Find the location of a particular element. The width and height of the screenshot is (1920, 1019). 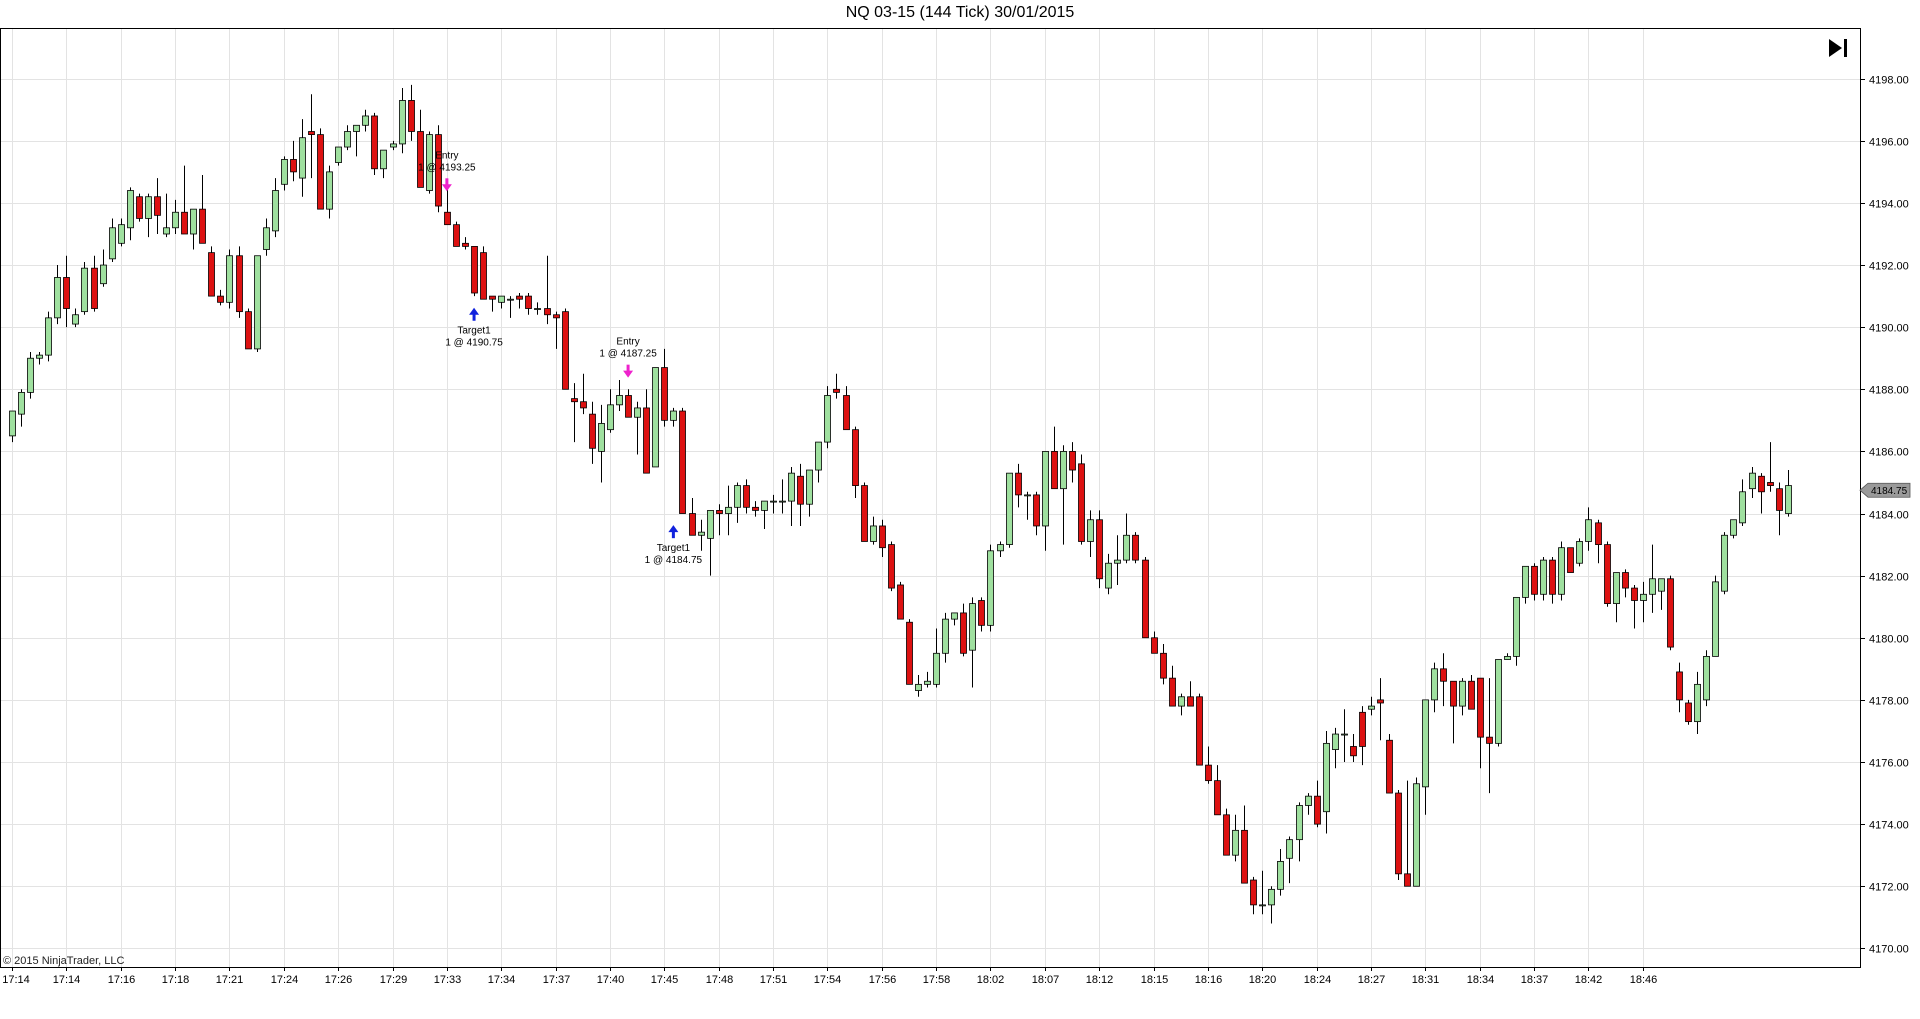

entry-arrow-icon is located at coordinates (447, 182).